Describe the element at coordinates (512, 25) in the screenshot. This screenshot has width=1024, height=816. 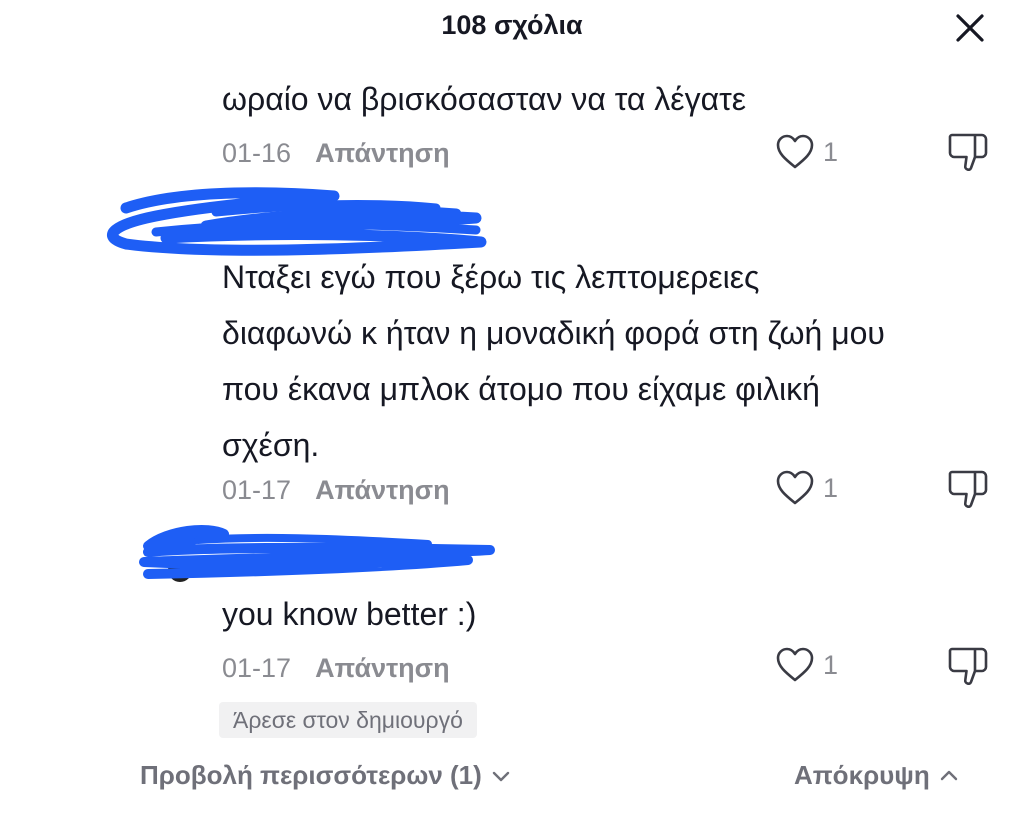
I see `comments-count-title: 108 σχόλια` at that location.